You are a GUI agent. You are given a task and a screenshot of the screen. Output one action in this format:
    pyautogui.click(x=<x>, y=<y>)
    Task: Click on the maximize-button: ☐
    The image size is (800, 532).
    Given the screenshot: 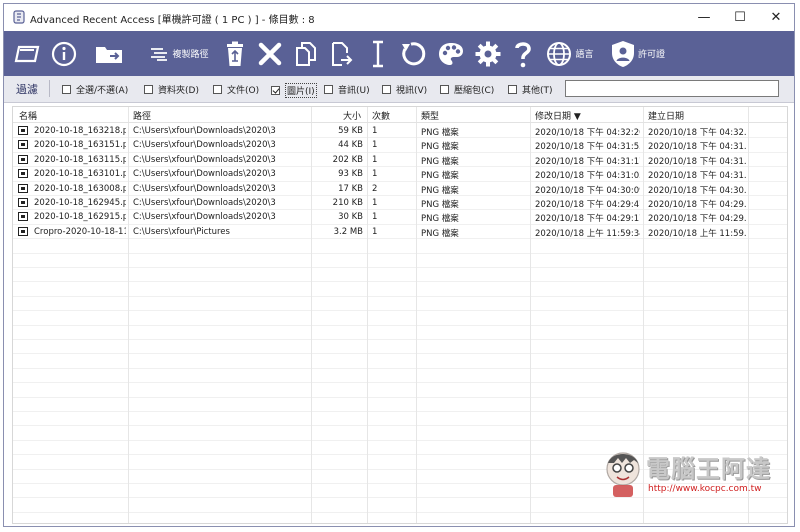 What is the action you would take?
    pyautogui.click(x=740, y=17)
    